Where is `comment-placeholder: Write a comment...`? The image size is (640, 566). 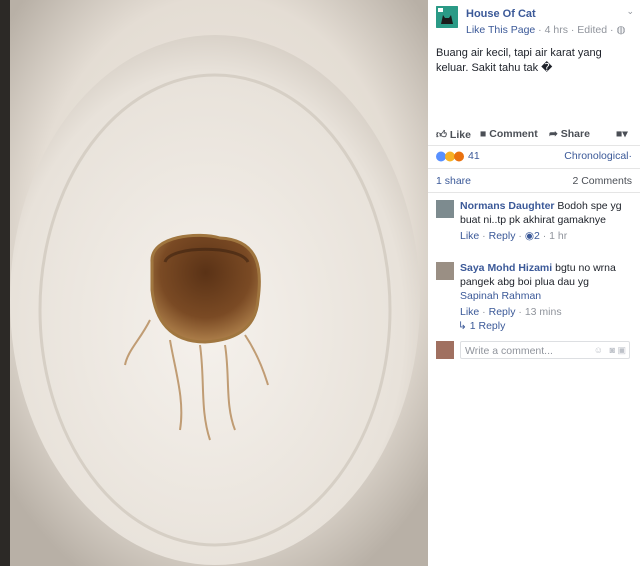 comment-placeholder: Write a comment... is located at coordinates (509, 351).